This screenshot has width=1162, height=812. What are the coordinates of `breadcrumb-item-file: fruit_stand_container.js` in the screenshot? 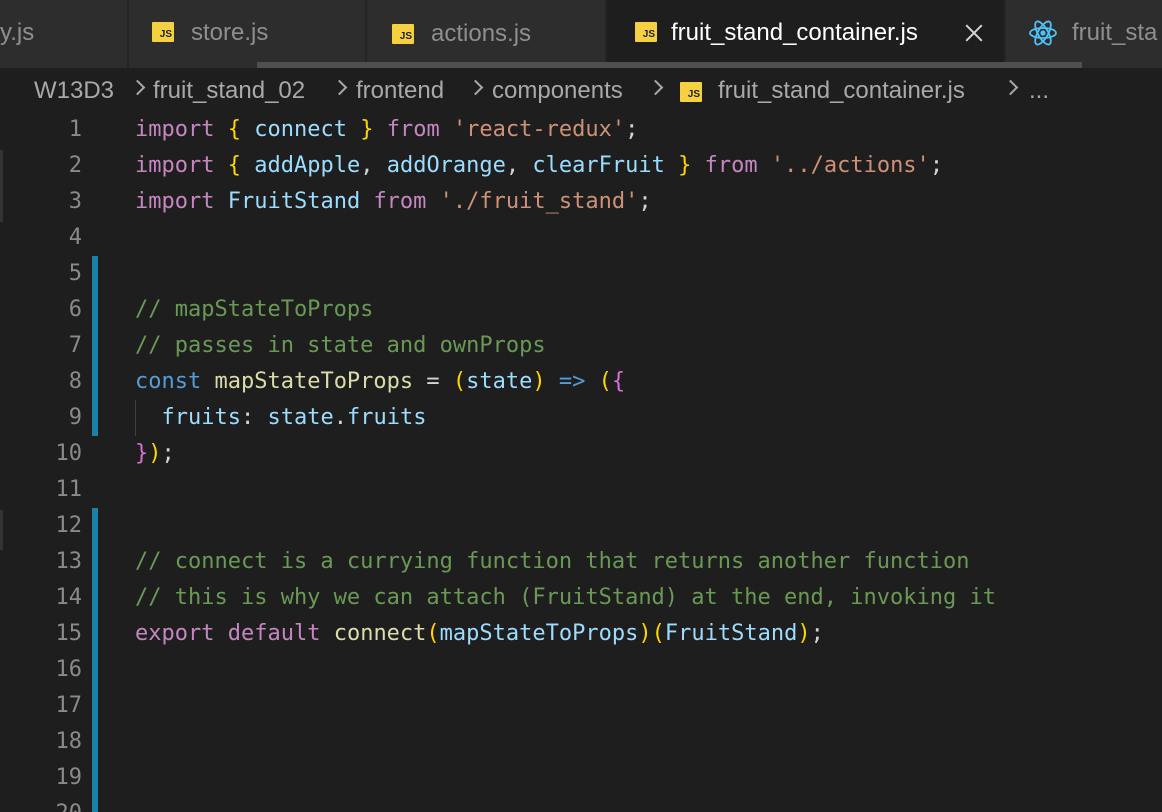 It's located at (841, 91).